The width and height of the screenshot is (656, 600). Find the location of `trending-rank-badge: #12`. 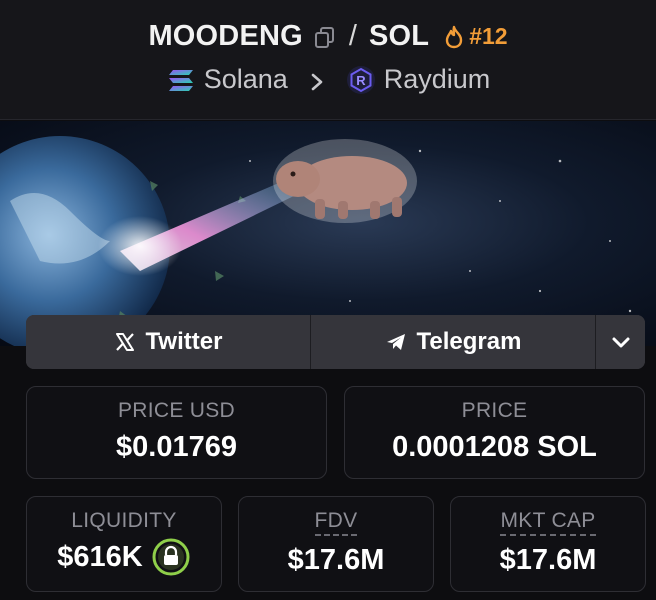

trending-rank-badge: #12 is located at coordinates (475, 36).